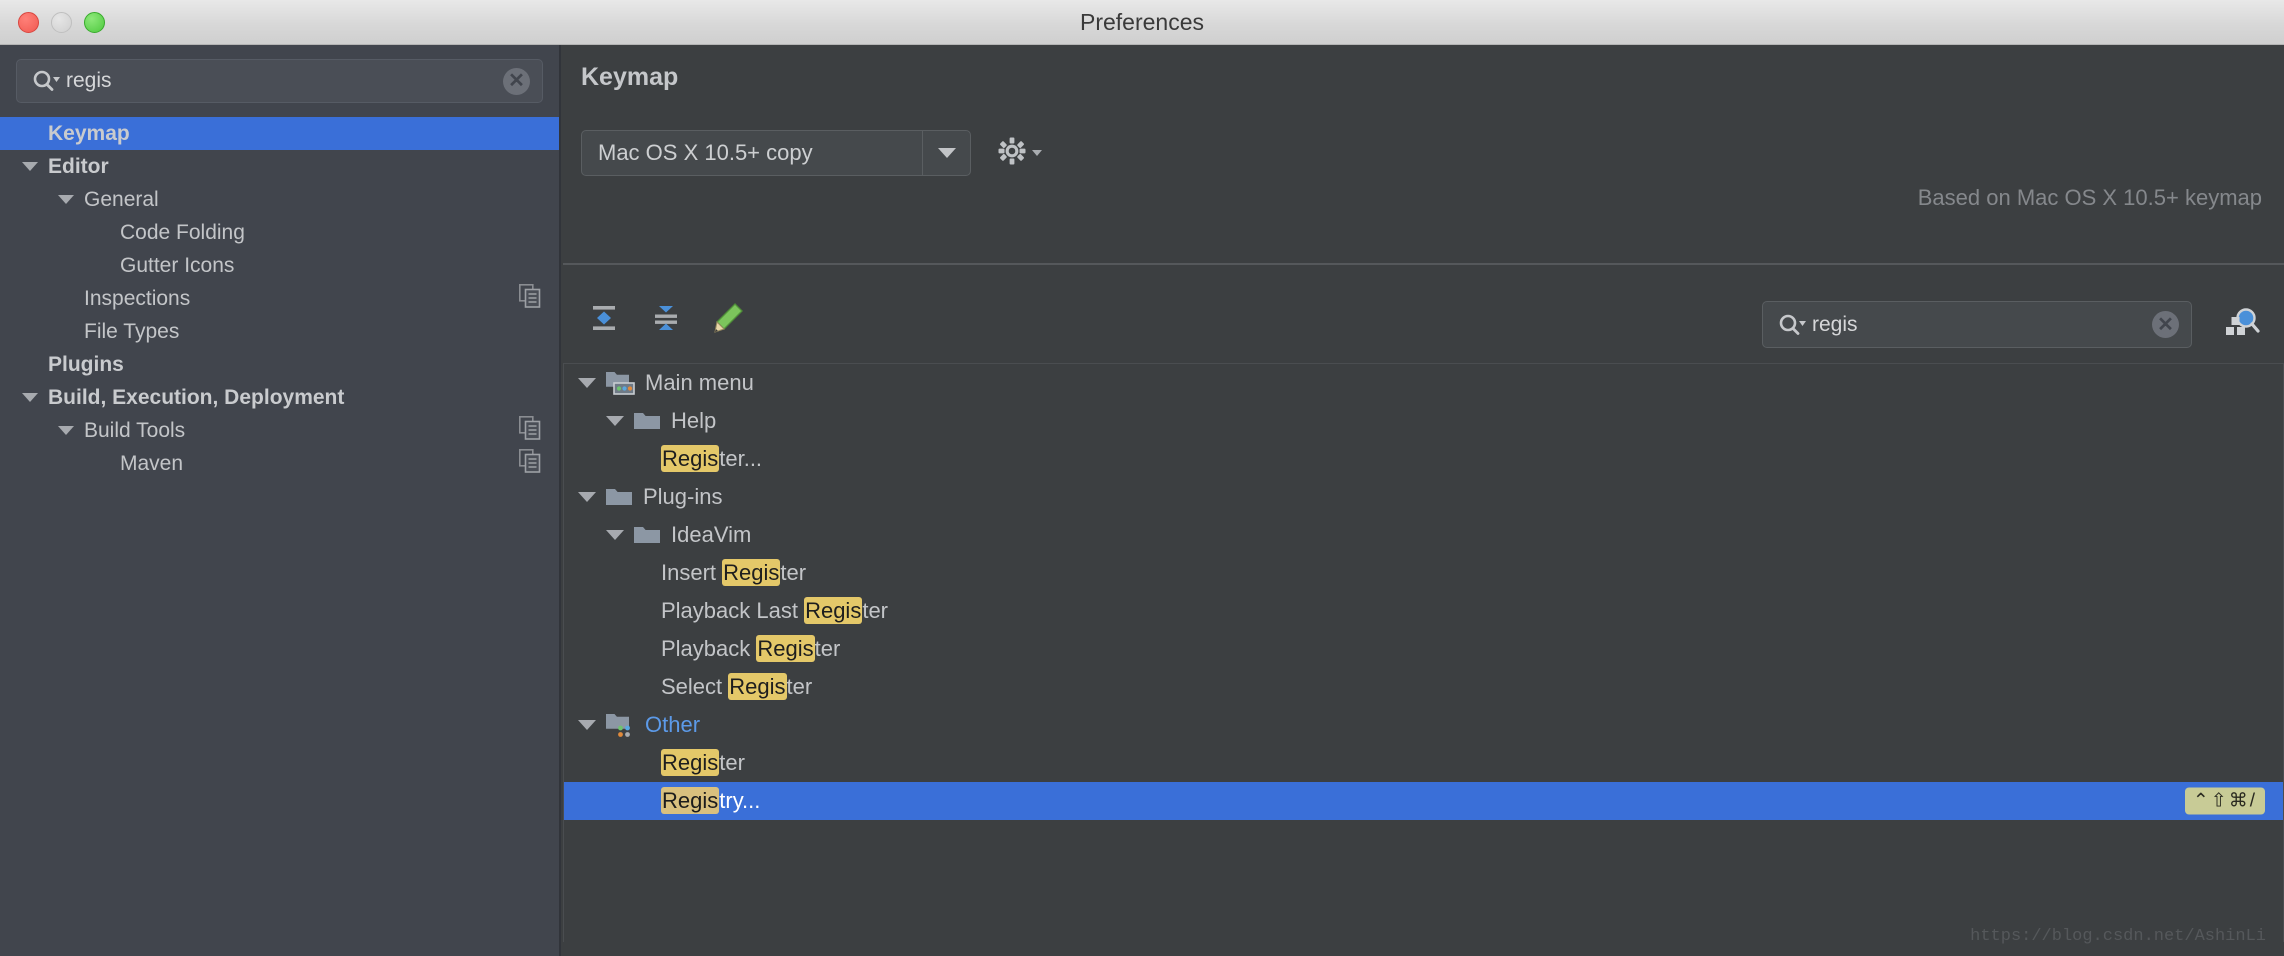  I want to click on find-by-shortcut-button, so click(2242, 325).